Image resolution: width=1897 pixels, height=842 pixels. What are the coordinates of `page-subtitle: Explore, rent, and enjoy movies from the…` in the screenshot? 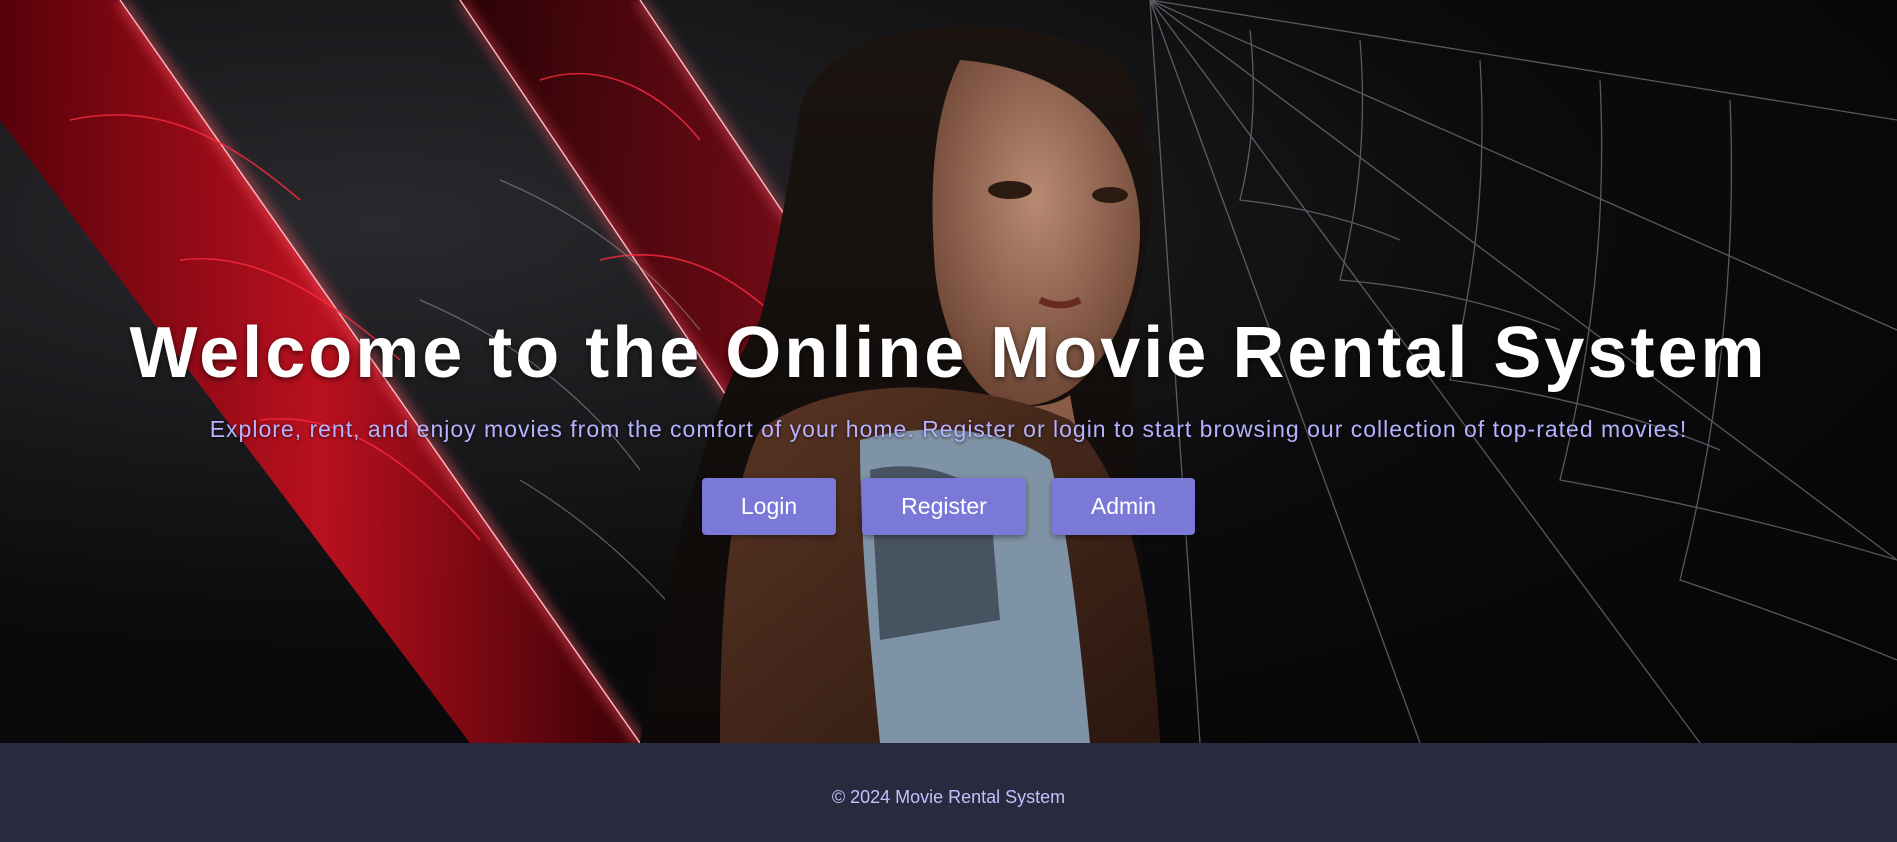 It's located at (948, 429).